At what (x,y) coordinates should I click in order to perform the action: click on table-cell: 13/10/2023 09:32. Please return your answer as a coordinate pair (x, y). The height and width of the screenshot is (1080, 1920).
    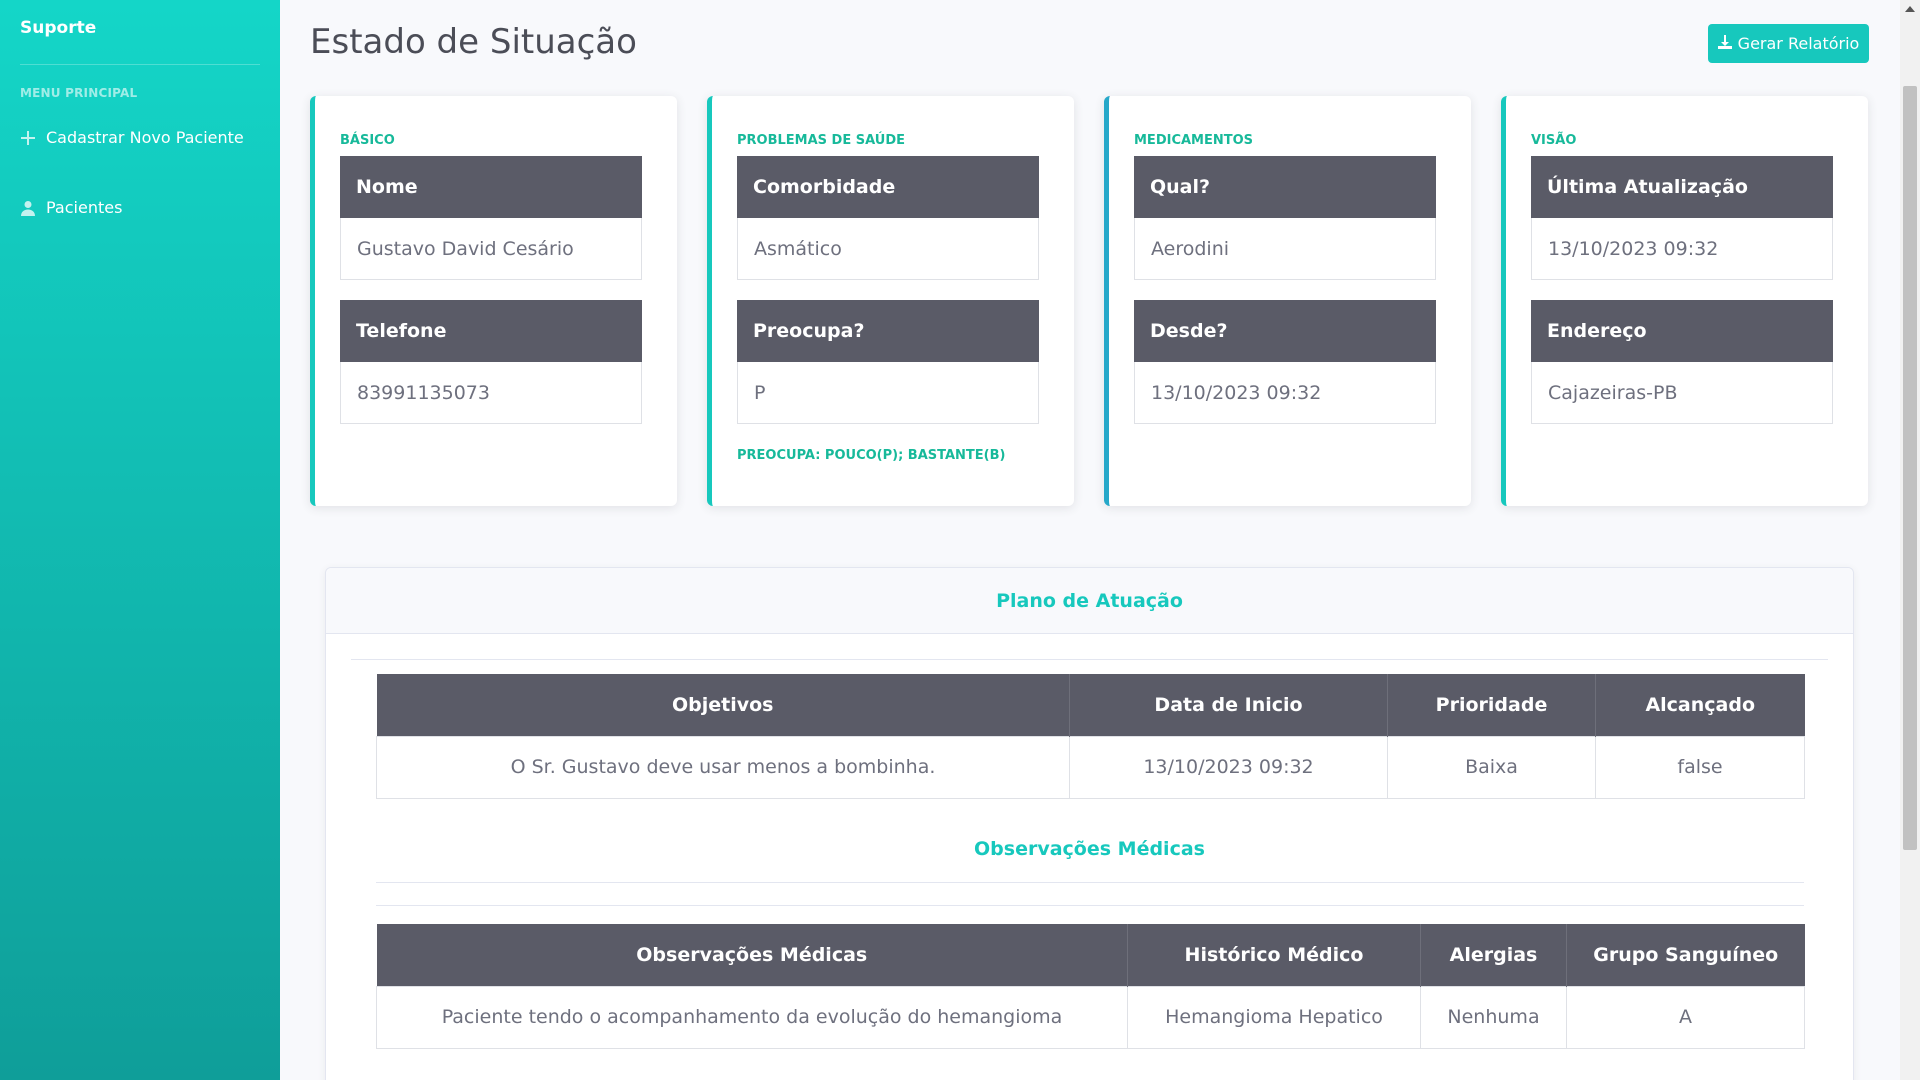
    Looking at the image, I should click on (1228, 767).